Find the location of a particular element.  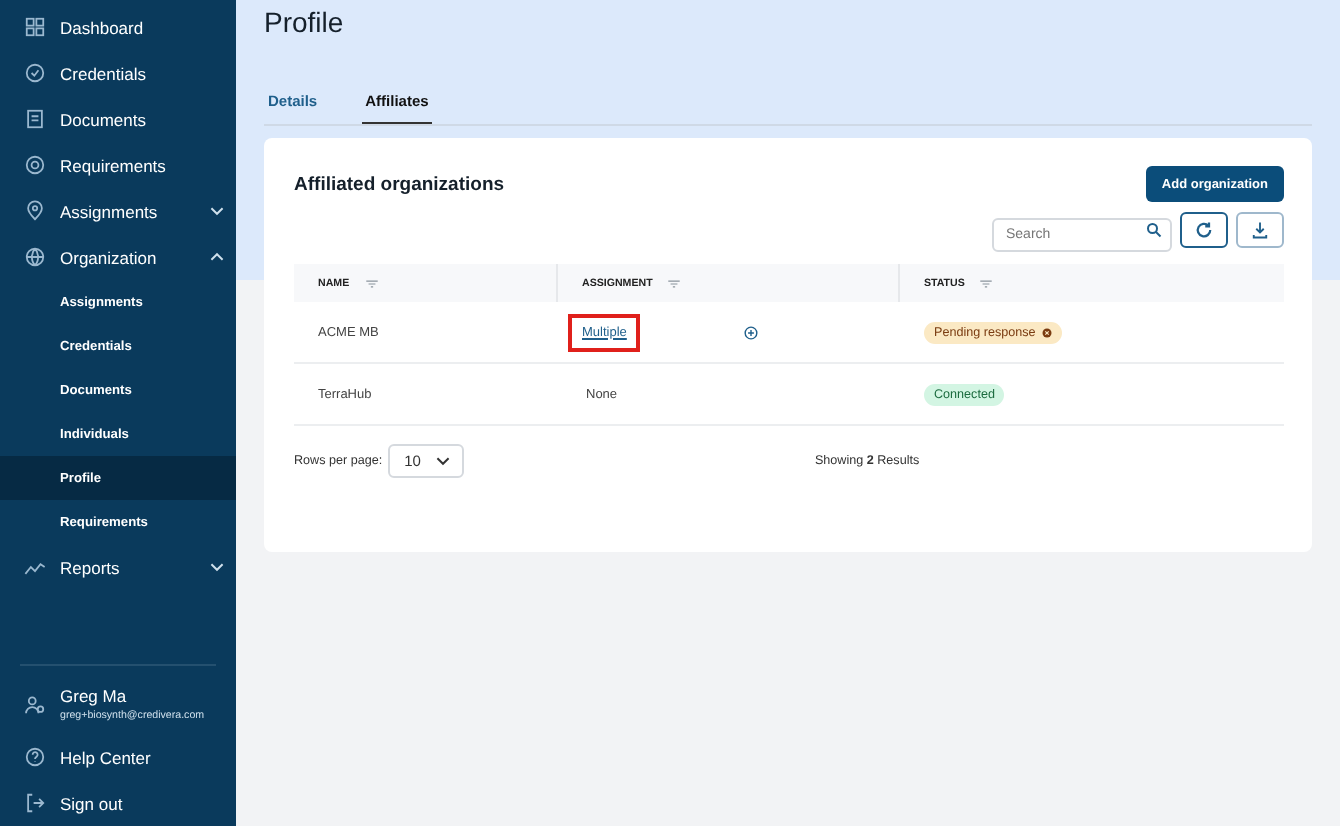

nav-item: Reports is located at coordinates (118, 567).